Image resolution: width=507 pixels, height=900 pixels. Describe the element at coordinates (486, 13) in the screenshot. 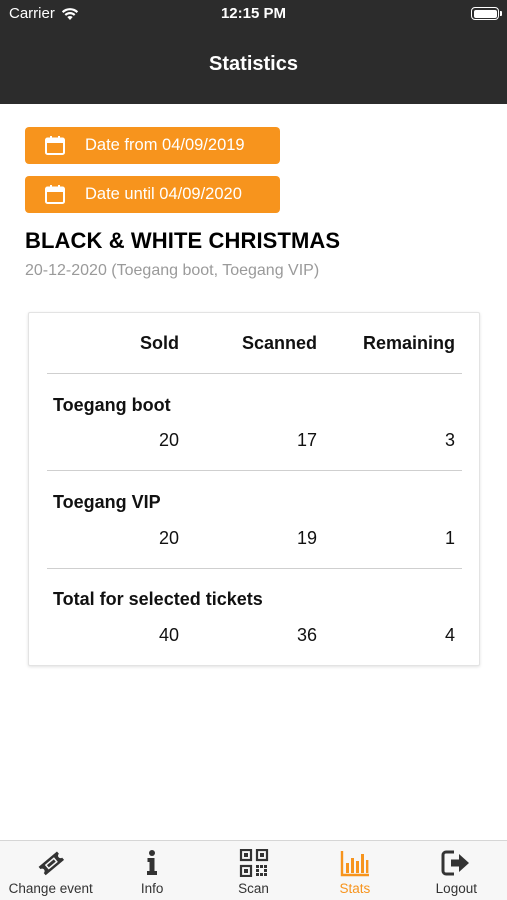

I see `battery-icon` at that location.